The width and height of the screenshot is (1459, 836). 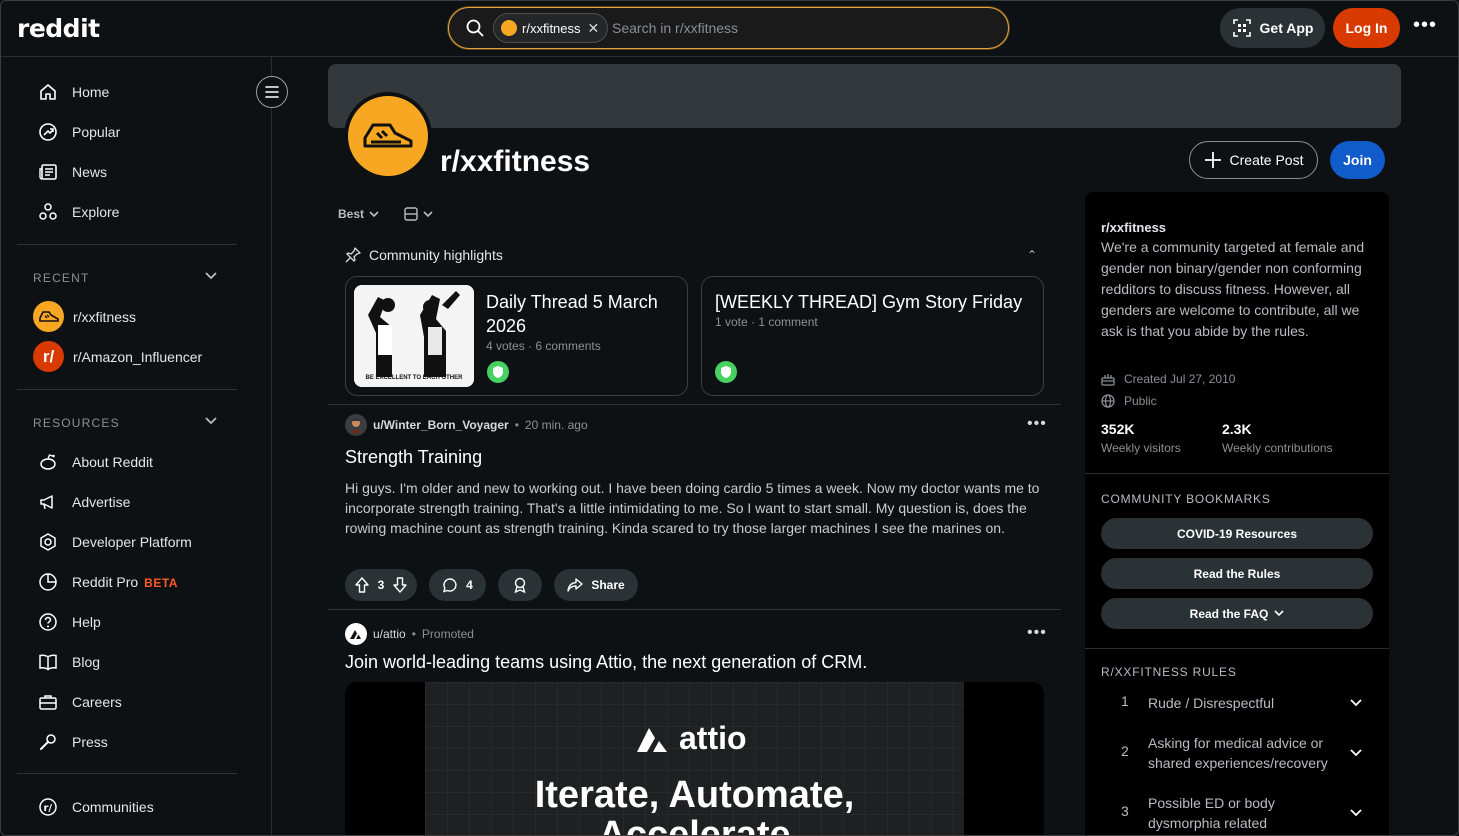 What do you see at coordinates (694, 759) in the screenshot?
I see `promoted-image: attio Iterate, Automate, Accelerate` at bounding box center [694, 759].